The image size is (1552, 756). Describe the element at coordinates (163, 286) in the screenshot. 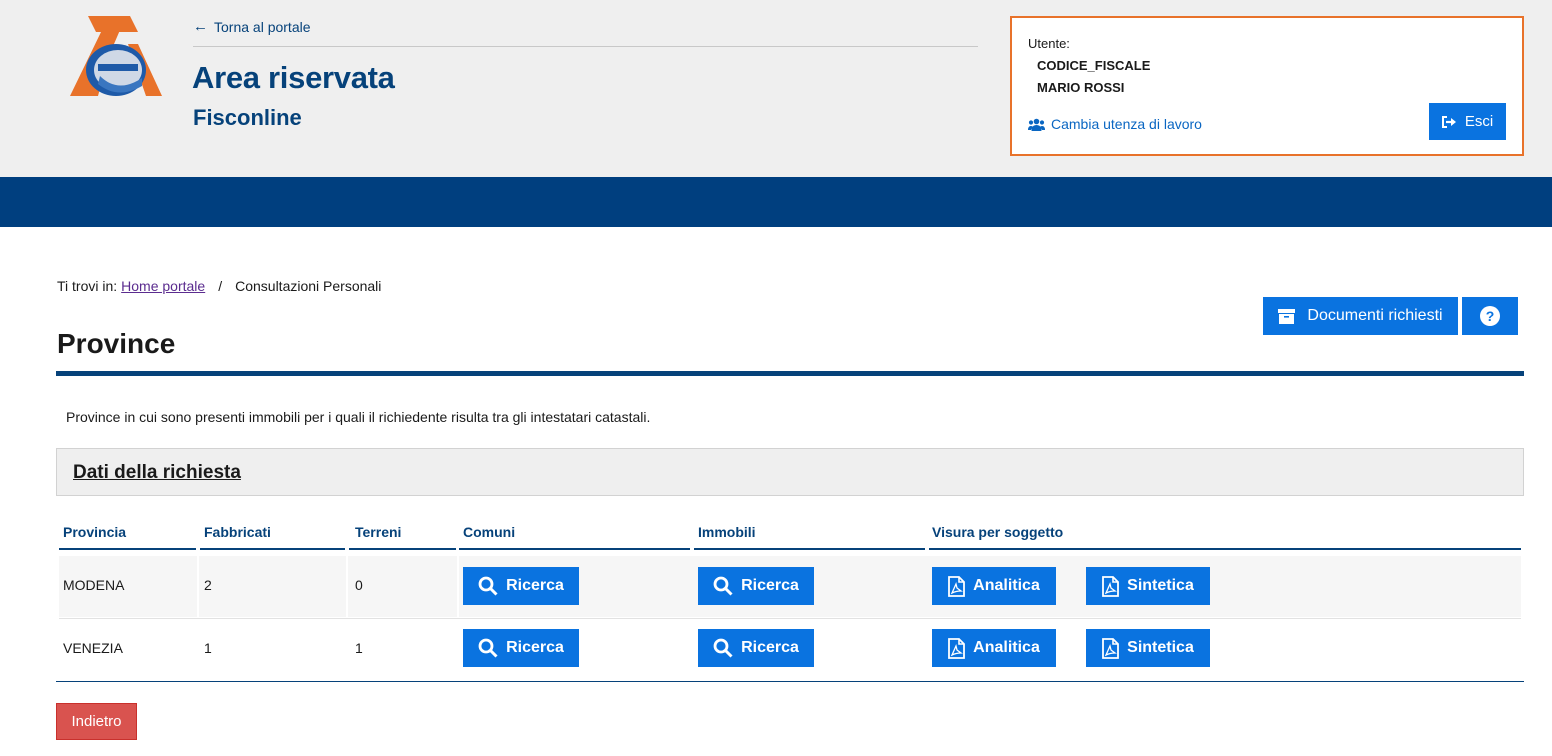

I see `breadcrumb-home-link: Home portale` at that location.